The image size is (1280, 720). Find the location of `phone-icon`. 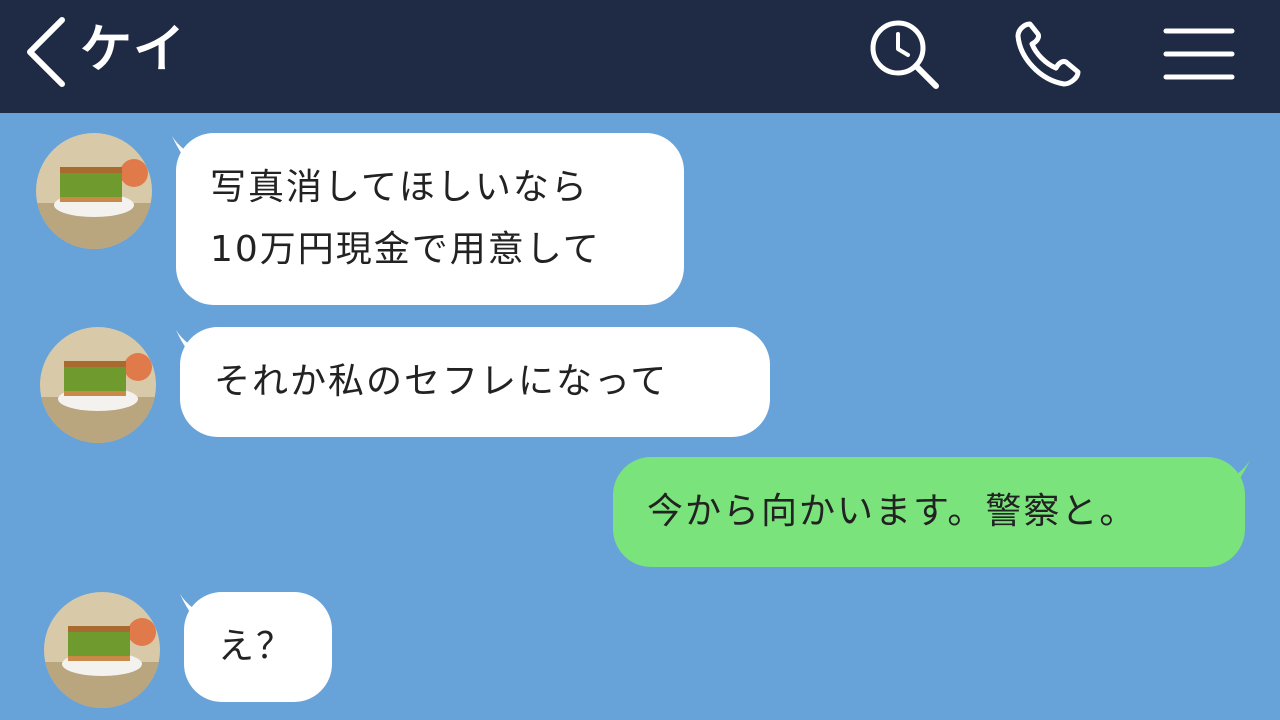

phone-icon is located at coordinates (1048, 54).